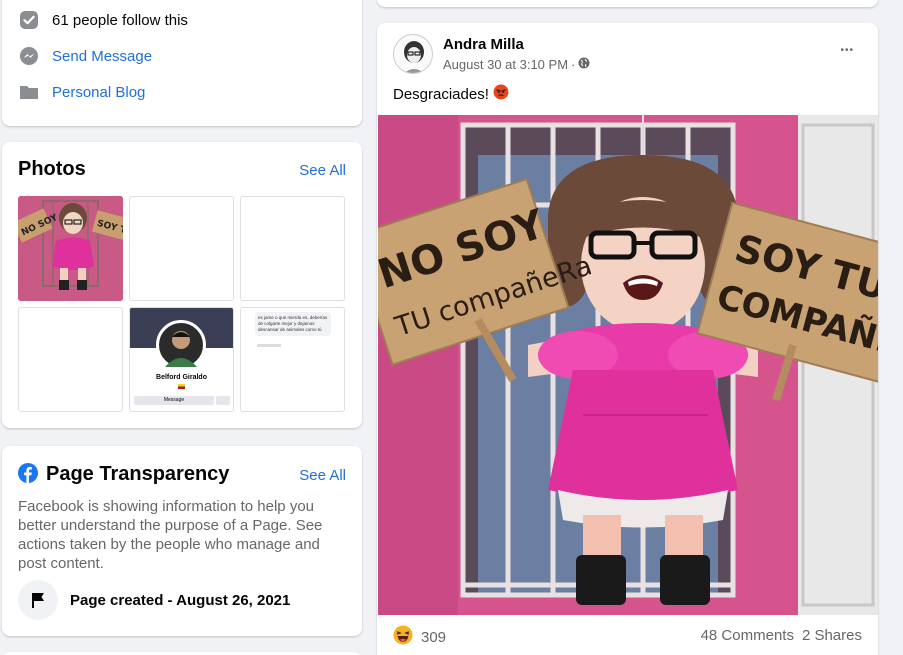 This screenshot has height=655, width=903. I want to click on page-transparency-title: Page Transparency, so click(138, 474).